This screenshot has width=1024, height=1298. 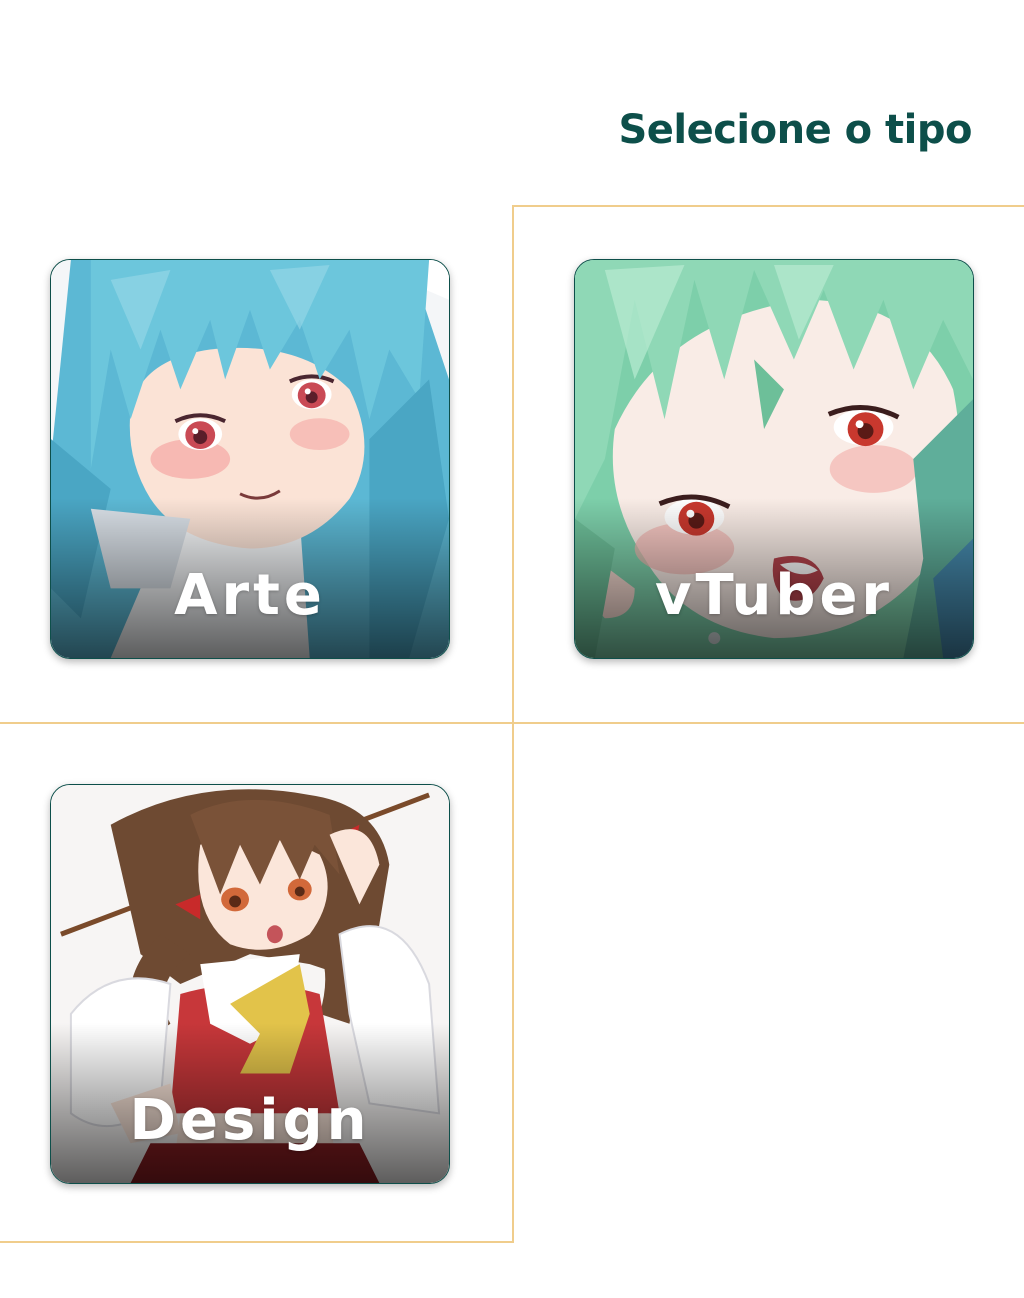 What do you see at coordinates (774, 595) in the screenshot?
I see `category-label-vtuber: vTuber` at bounding box center [774, 595].